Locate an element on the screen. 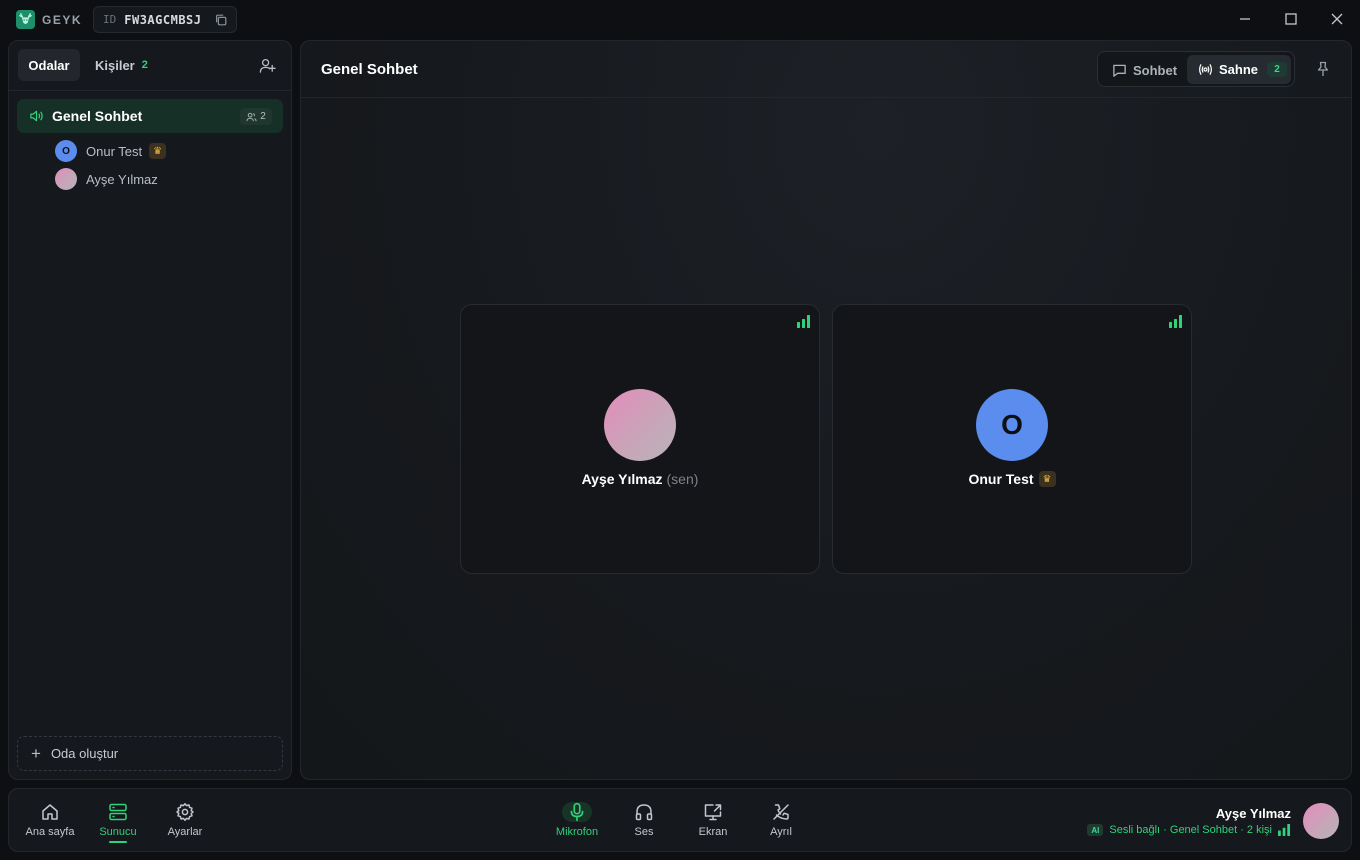 This screenshot has width=1360, height=860. sound-button: Ses is located at coordinates (644, 820).